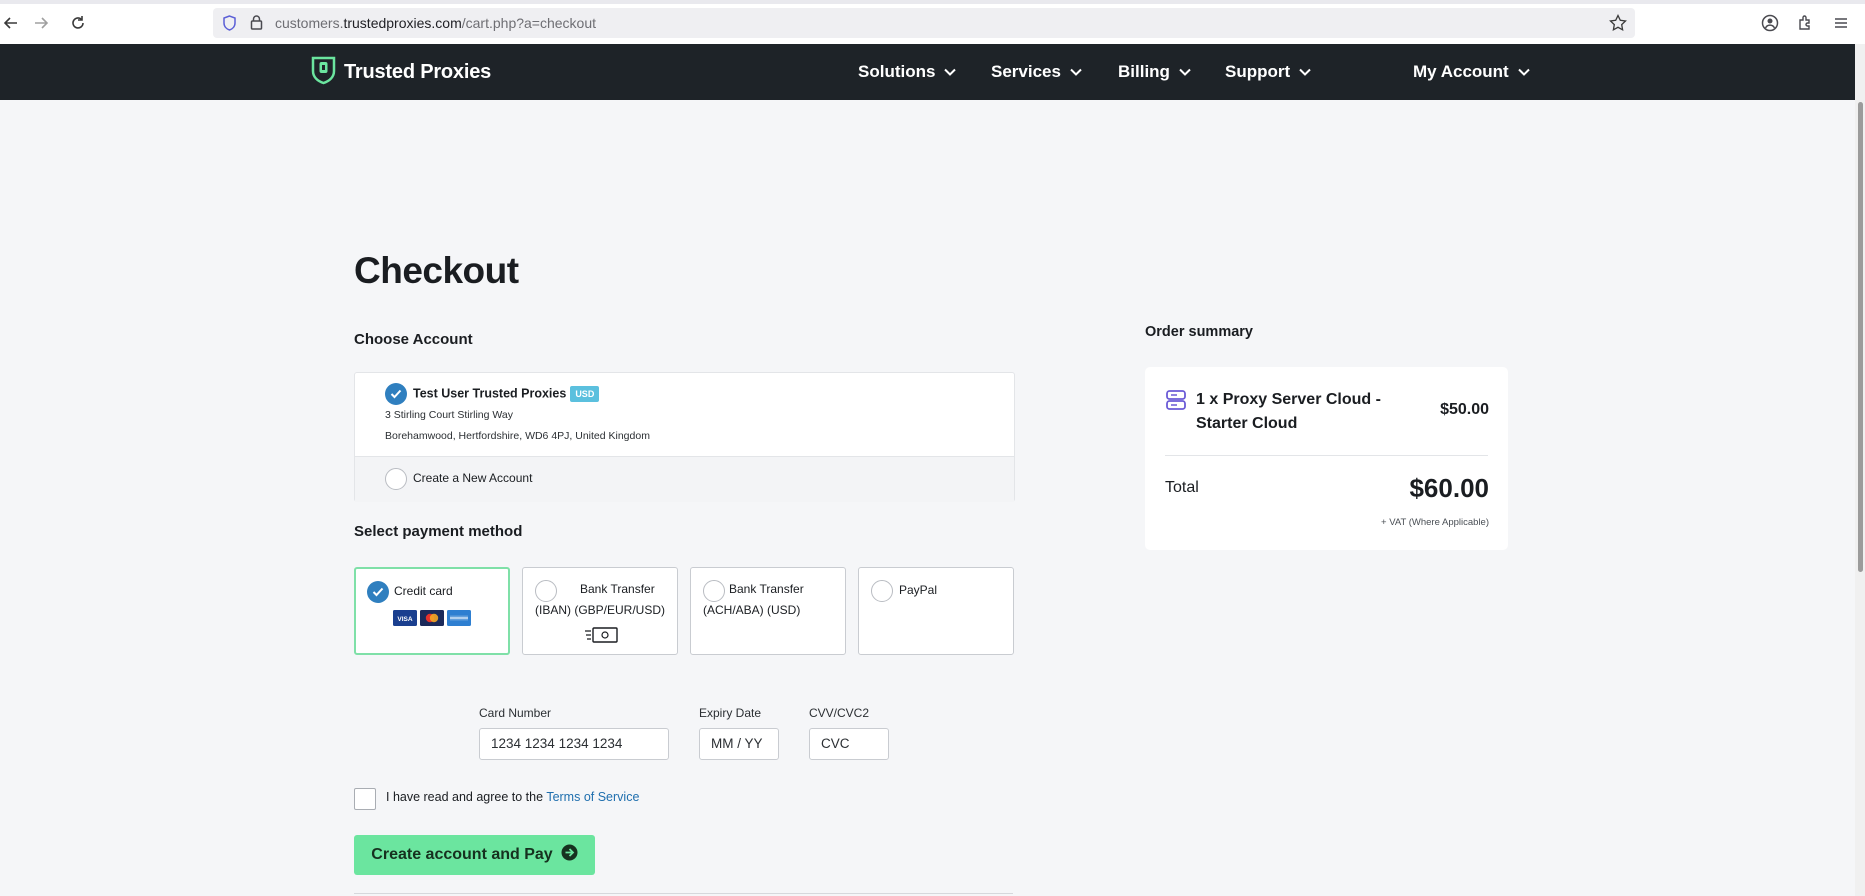  Describe the element at coordinates (849, 744) in the screenshot. I see `cvv-input: CVC` at that location.